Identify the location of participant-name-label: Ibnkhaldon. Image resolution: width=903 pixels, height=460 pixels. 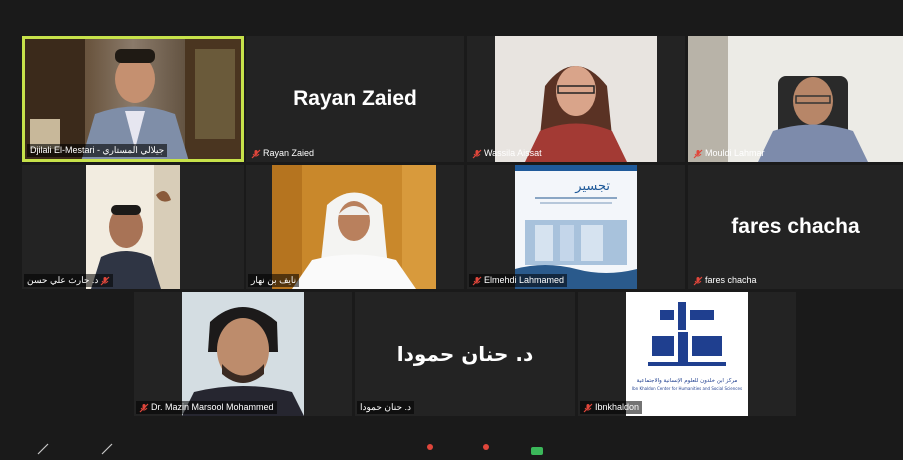
(611, 407).